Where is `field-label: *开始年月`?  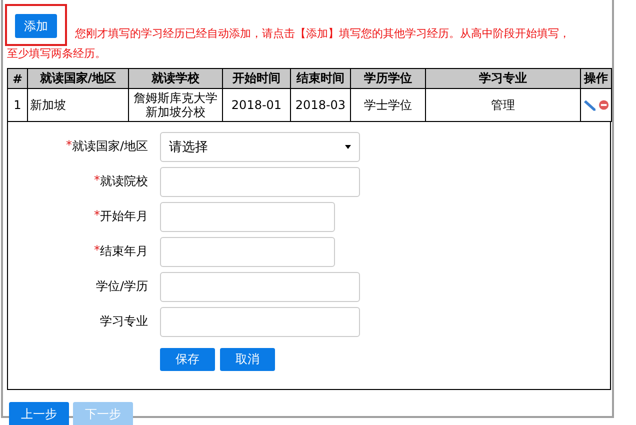
field-label: *开始年月 is located at coordinates (121, 216).